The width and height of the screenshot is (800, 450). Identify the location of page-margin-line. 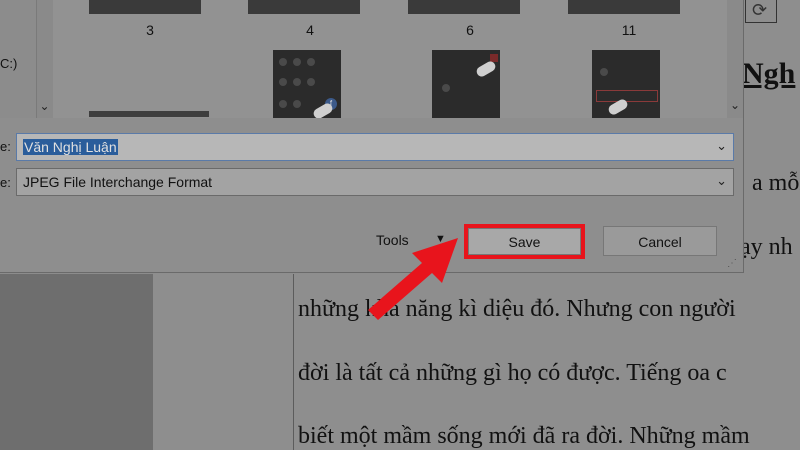
(293, 362).